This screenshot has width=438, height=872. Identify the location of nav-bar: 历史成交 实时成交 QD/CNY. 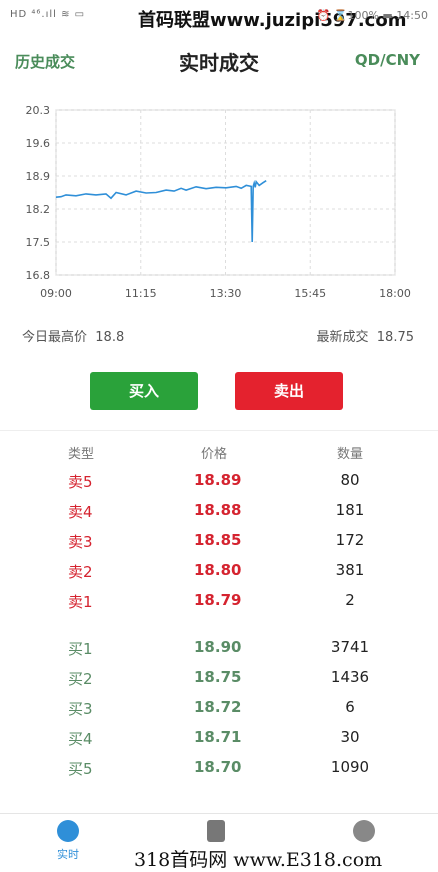
(219, 61).